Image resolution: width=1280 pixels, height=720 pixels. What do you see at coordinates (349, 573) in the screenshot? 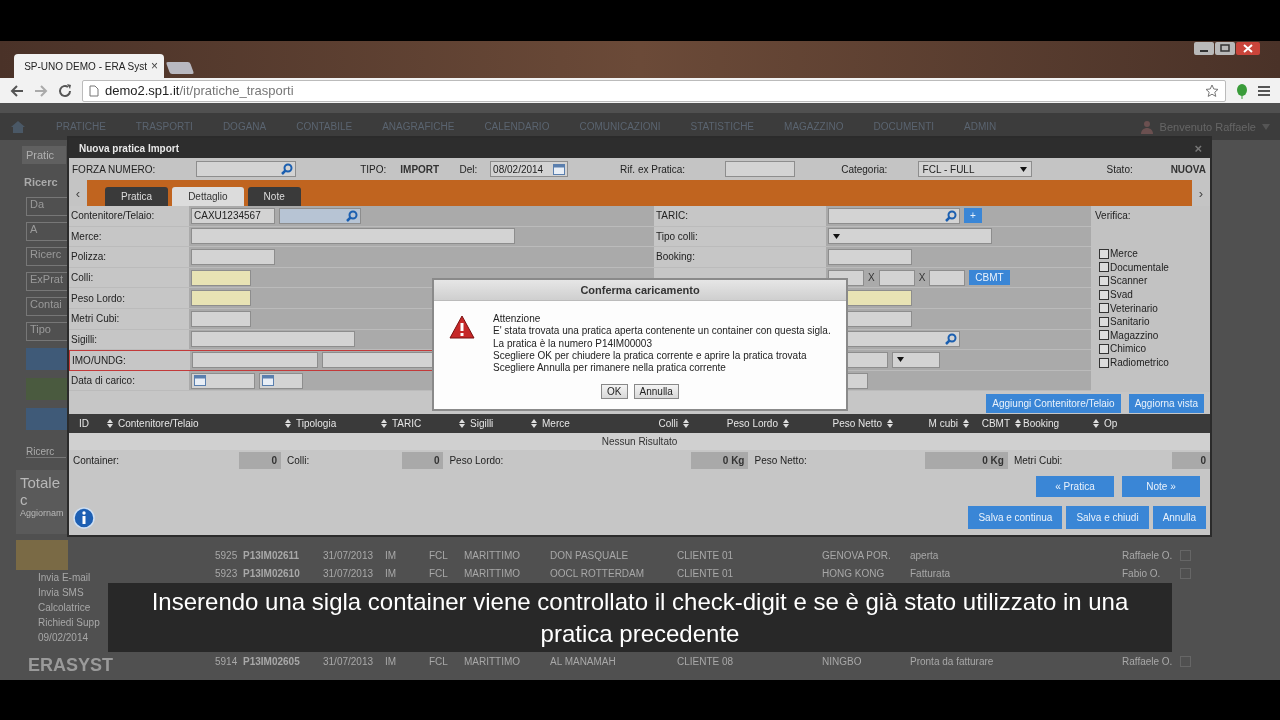
I see `table-cell-text: 31/07/2013` at bounding box center [349, 573].